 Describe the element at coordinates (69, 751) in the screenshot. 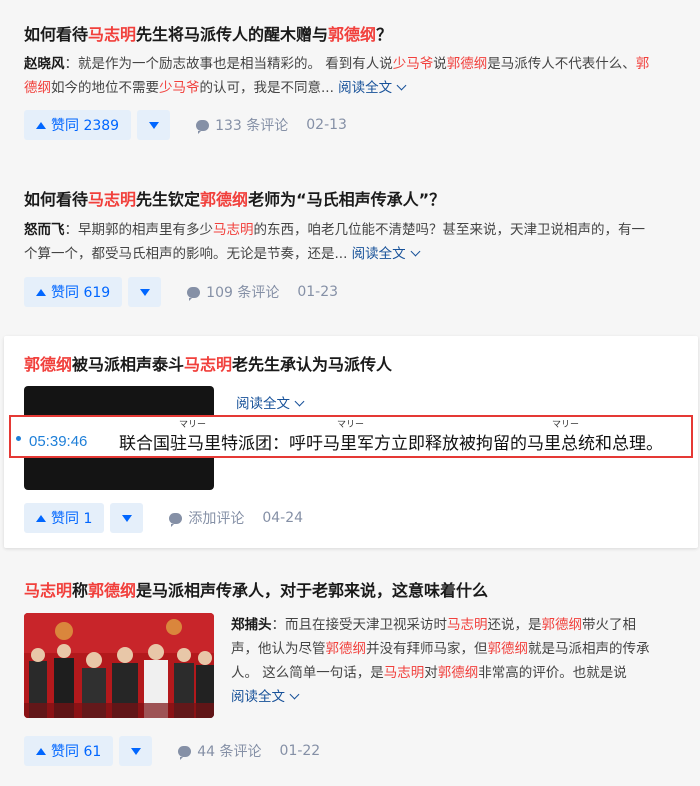

I see `upvote-button: 赞同 61` at that location.